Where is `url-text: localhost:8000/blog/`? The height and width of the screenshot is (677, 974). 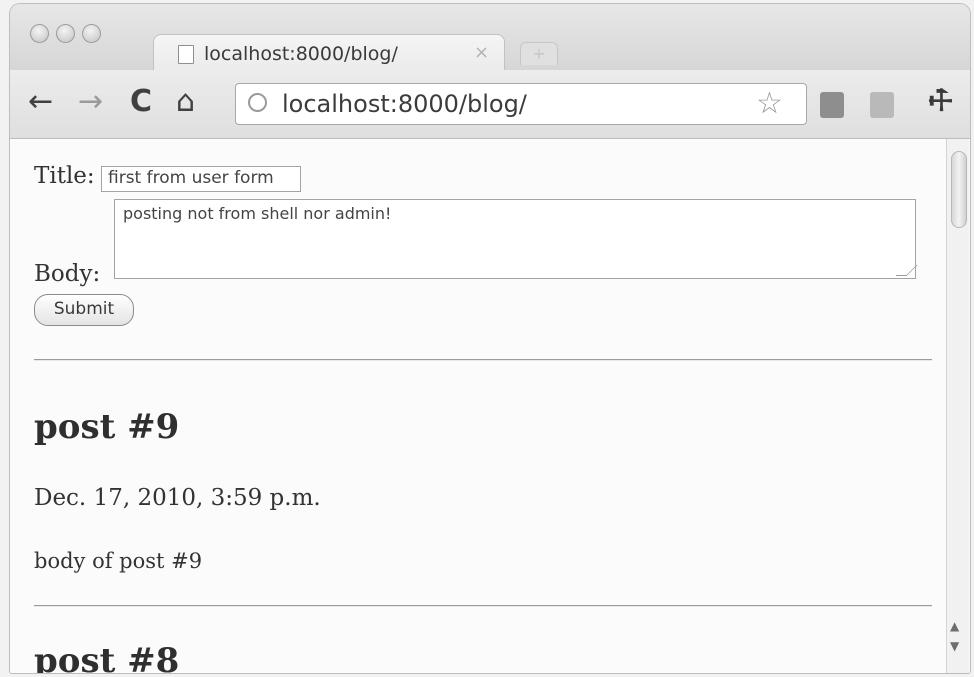 url-text: localhost:8000/blog/ is located at coordinates (404, 104).